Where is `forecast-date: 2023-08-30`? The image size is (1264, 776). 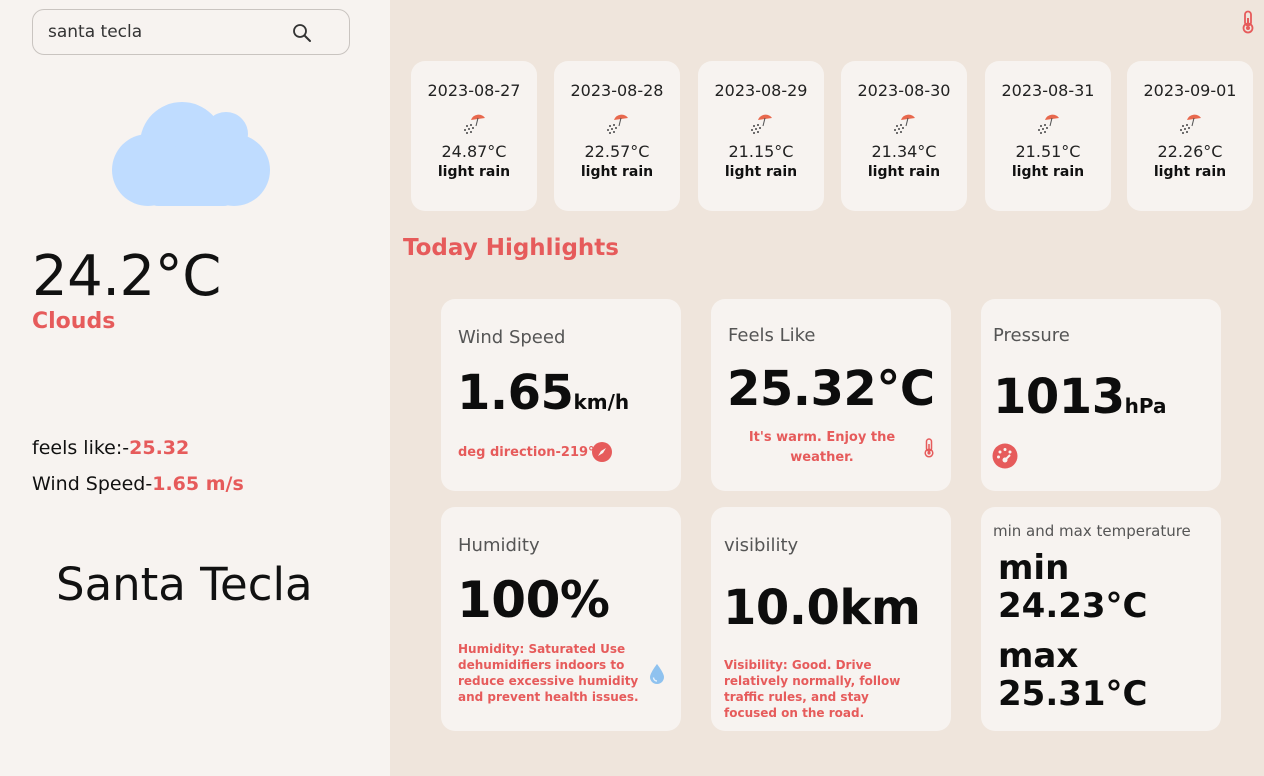 forecast-date: 2023-08-30 is located at coordinates (904, 90).